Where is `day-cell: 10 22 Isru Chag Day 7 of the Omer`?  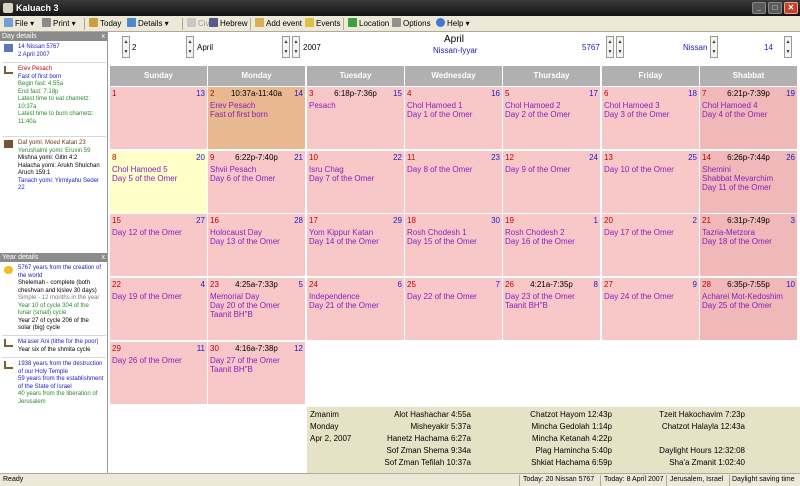
day-cell: 10 22 Isru Chag Day 7 of the Omer is located at coordinates (356, 182).